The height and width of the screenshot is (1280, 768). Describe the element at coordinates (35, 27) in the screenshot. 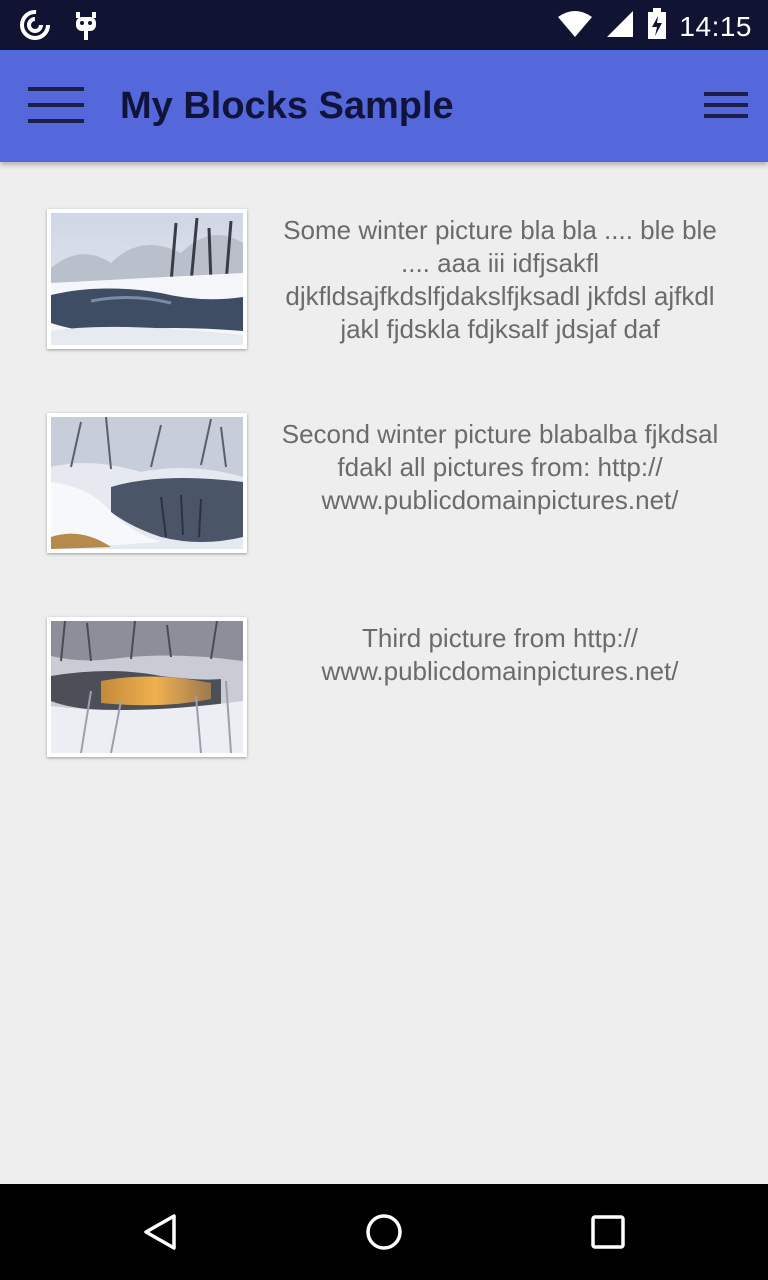

I see `location-sync-icon` at that location.